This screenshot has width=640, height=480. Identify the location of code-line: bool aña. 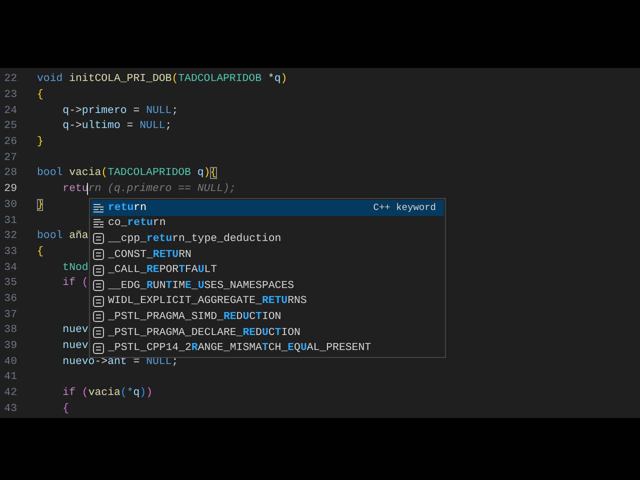
(62, 236).